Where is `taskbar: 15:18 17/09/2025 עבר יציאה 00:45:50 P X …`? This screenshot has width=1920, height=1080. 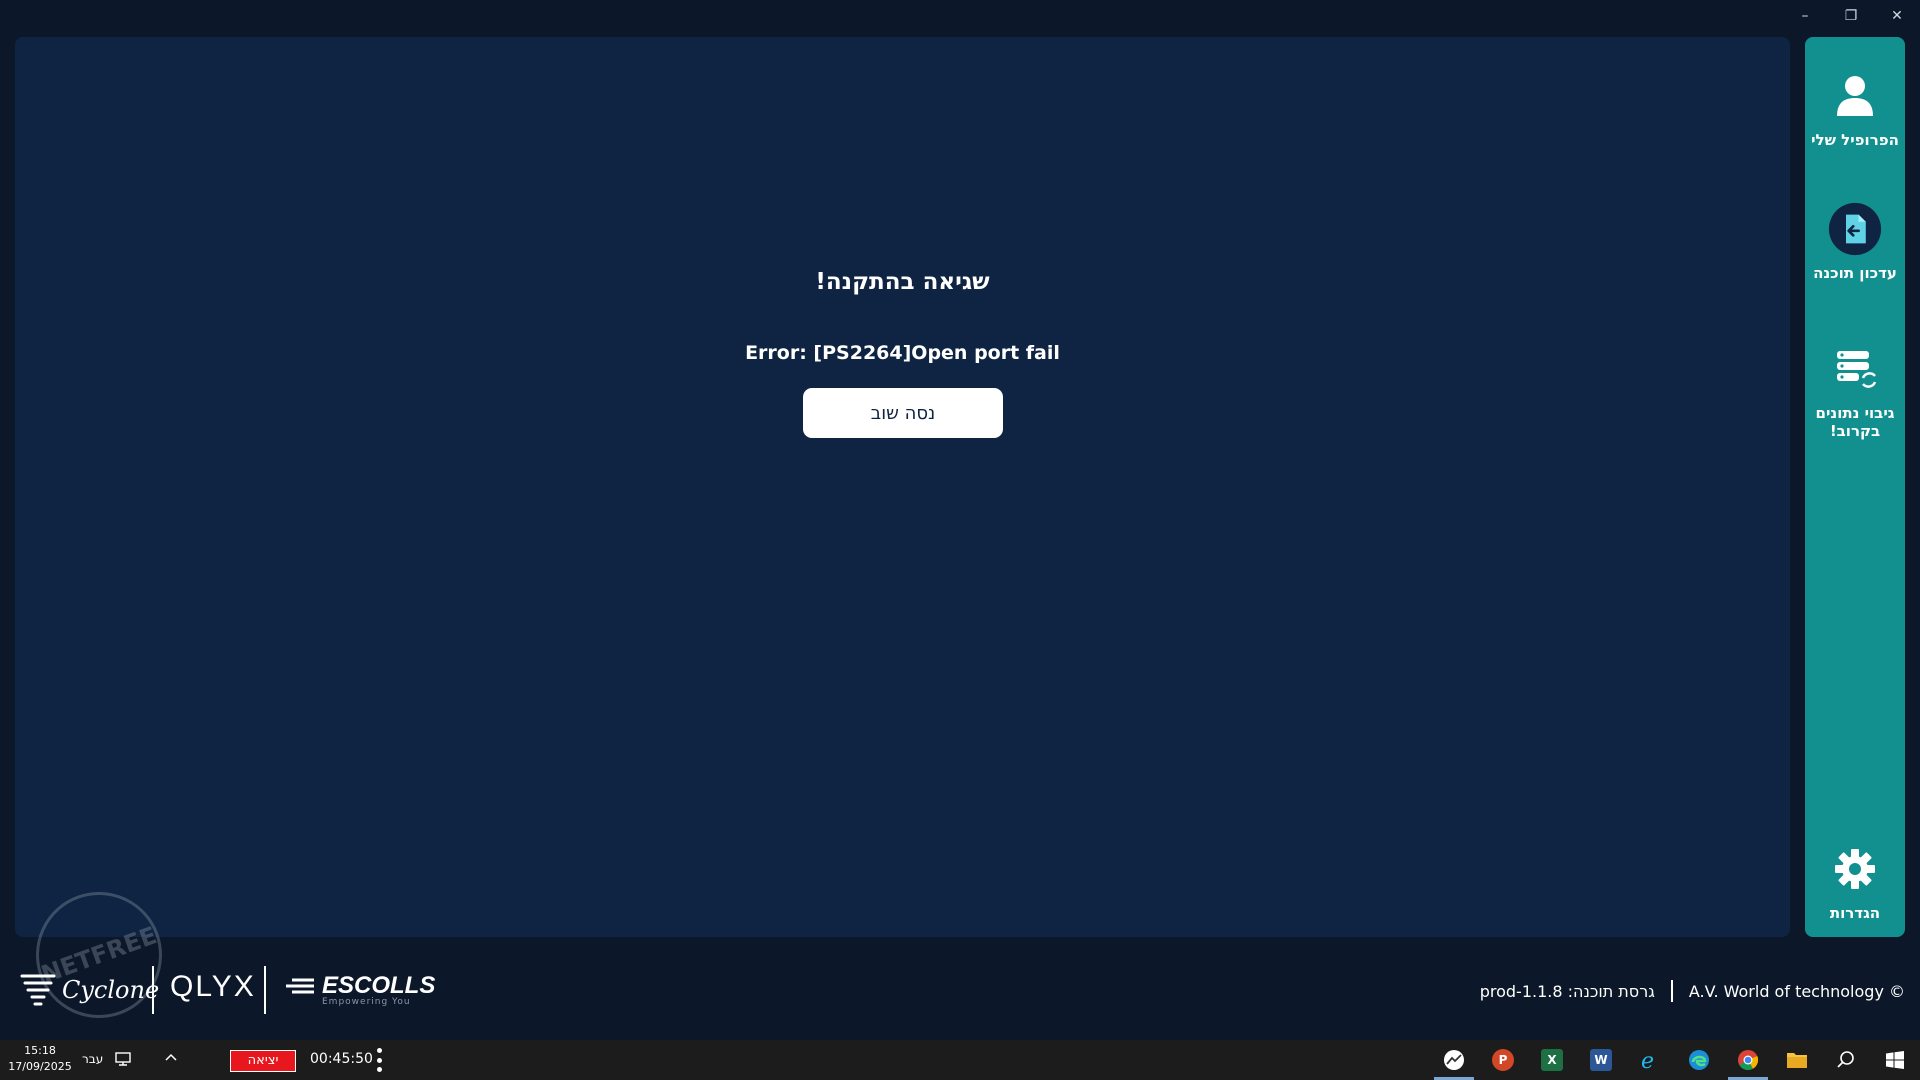 taskbar: 15:18 17/09/2025 עבר יציאה 00:45:50 P X … is located at coordinates (960, 1060).